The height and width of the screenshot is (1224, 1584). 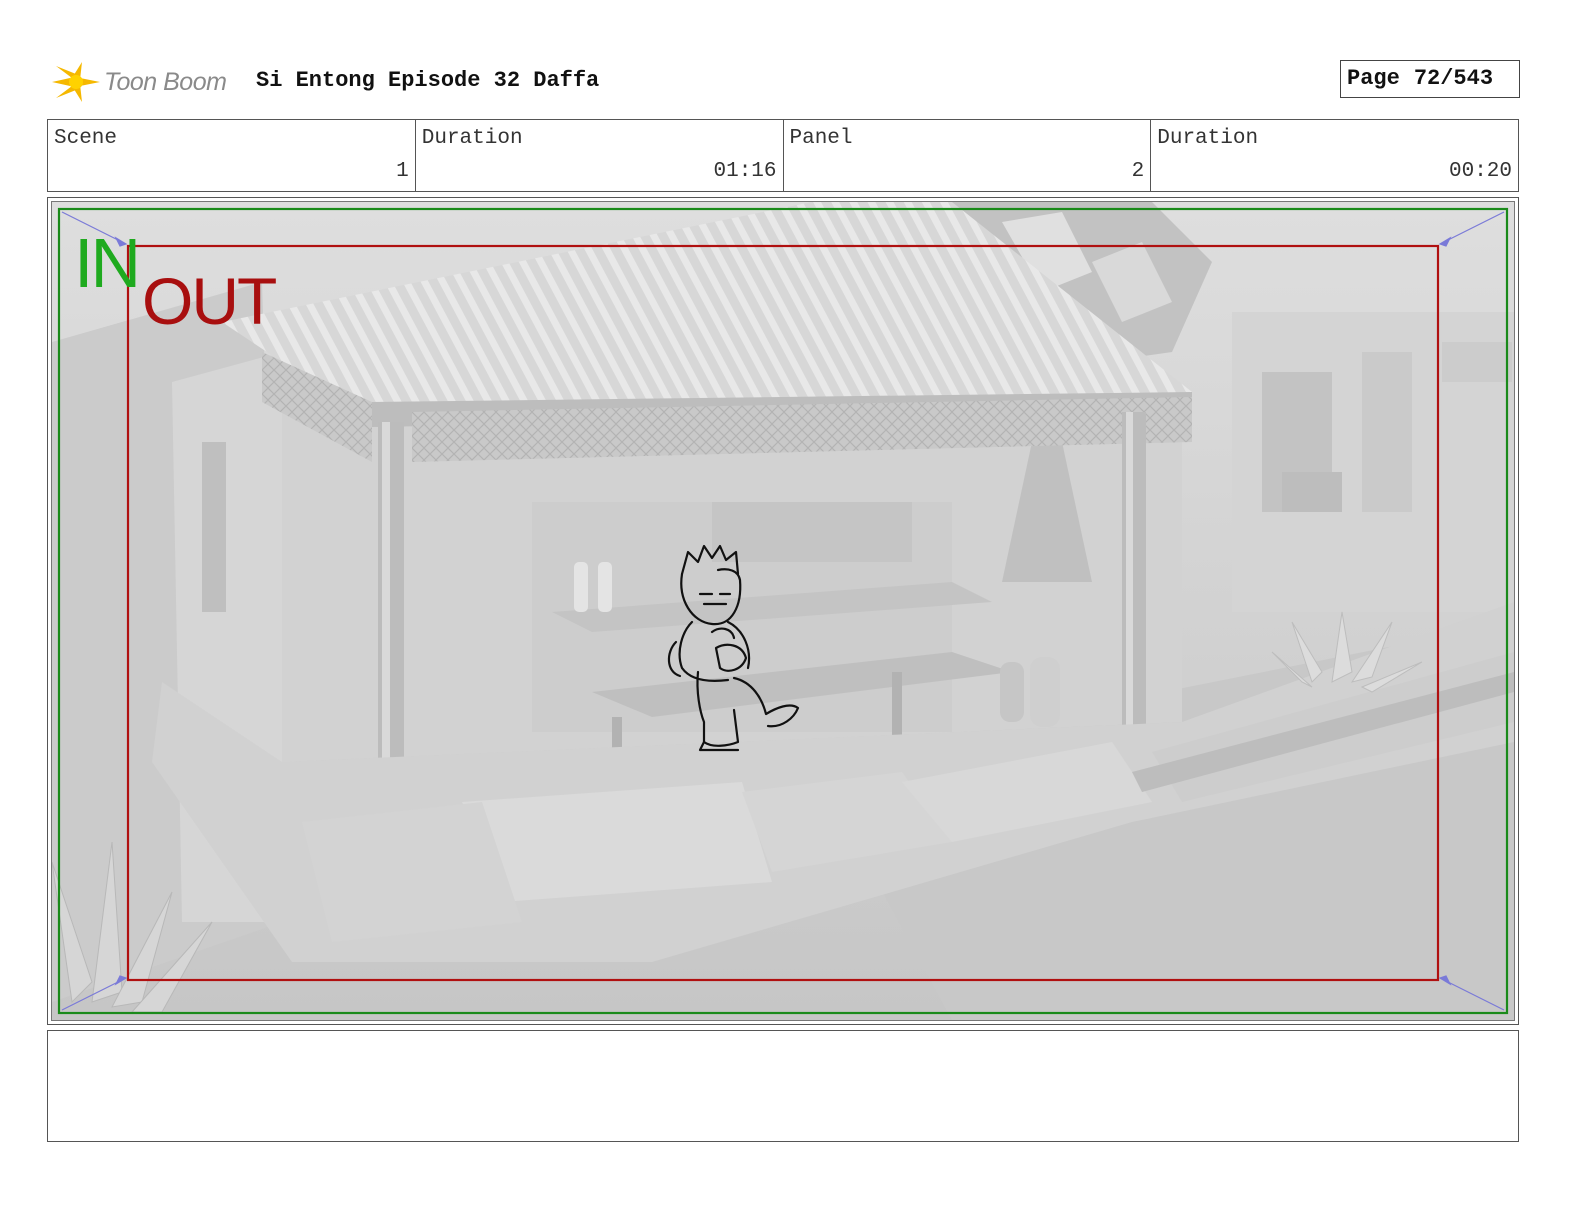 What do you see at coordinates (165, 81) in the screenshot?
I see `logo-text: Toon Boom` at bounding box center [165, 81].